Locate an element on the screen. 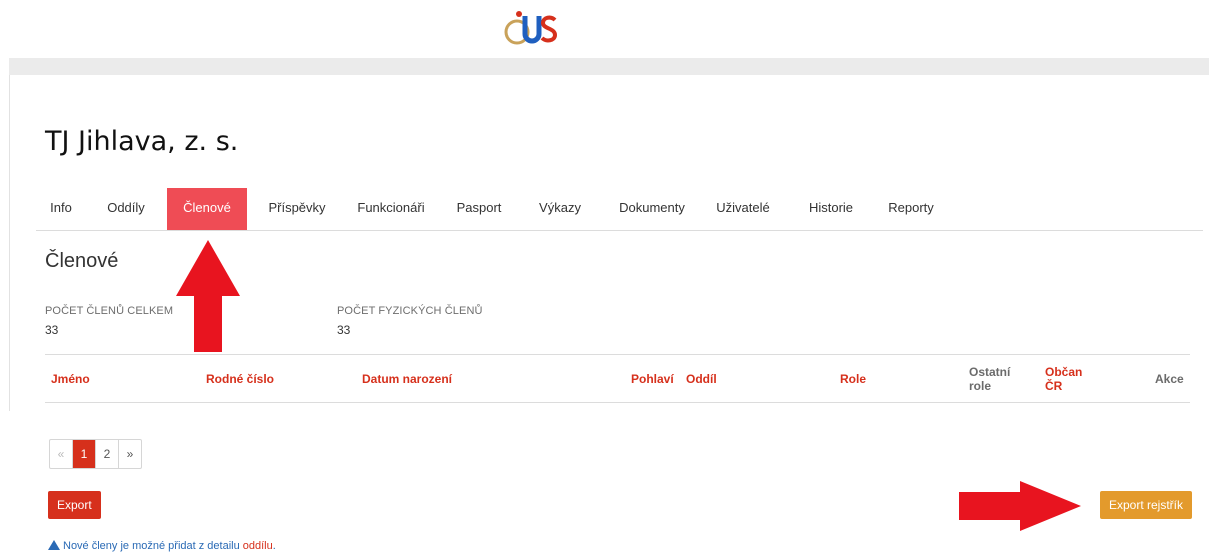 The image size is (1209, 552). column-header-oddil: Oddíl is located at coordinates (701, 379).